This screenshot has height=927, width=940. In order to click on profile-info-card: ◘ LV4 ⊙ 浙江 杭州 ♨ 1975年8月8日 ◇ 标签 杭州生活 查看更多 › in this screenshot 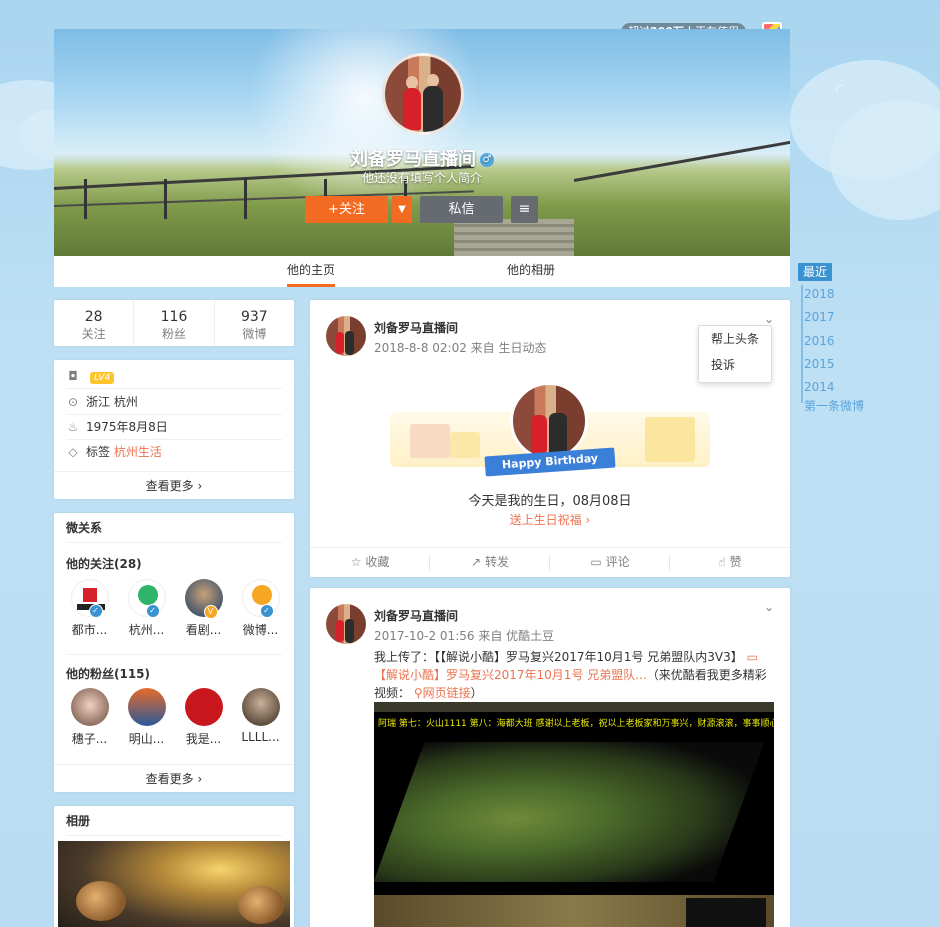, I will do `click(174, 429)`.